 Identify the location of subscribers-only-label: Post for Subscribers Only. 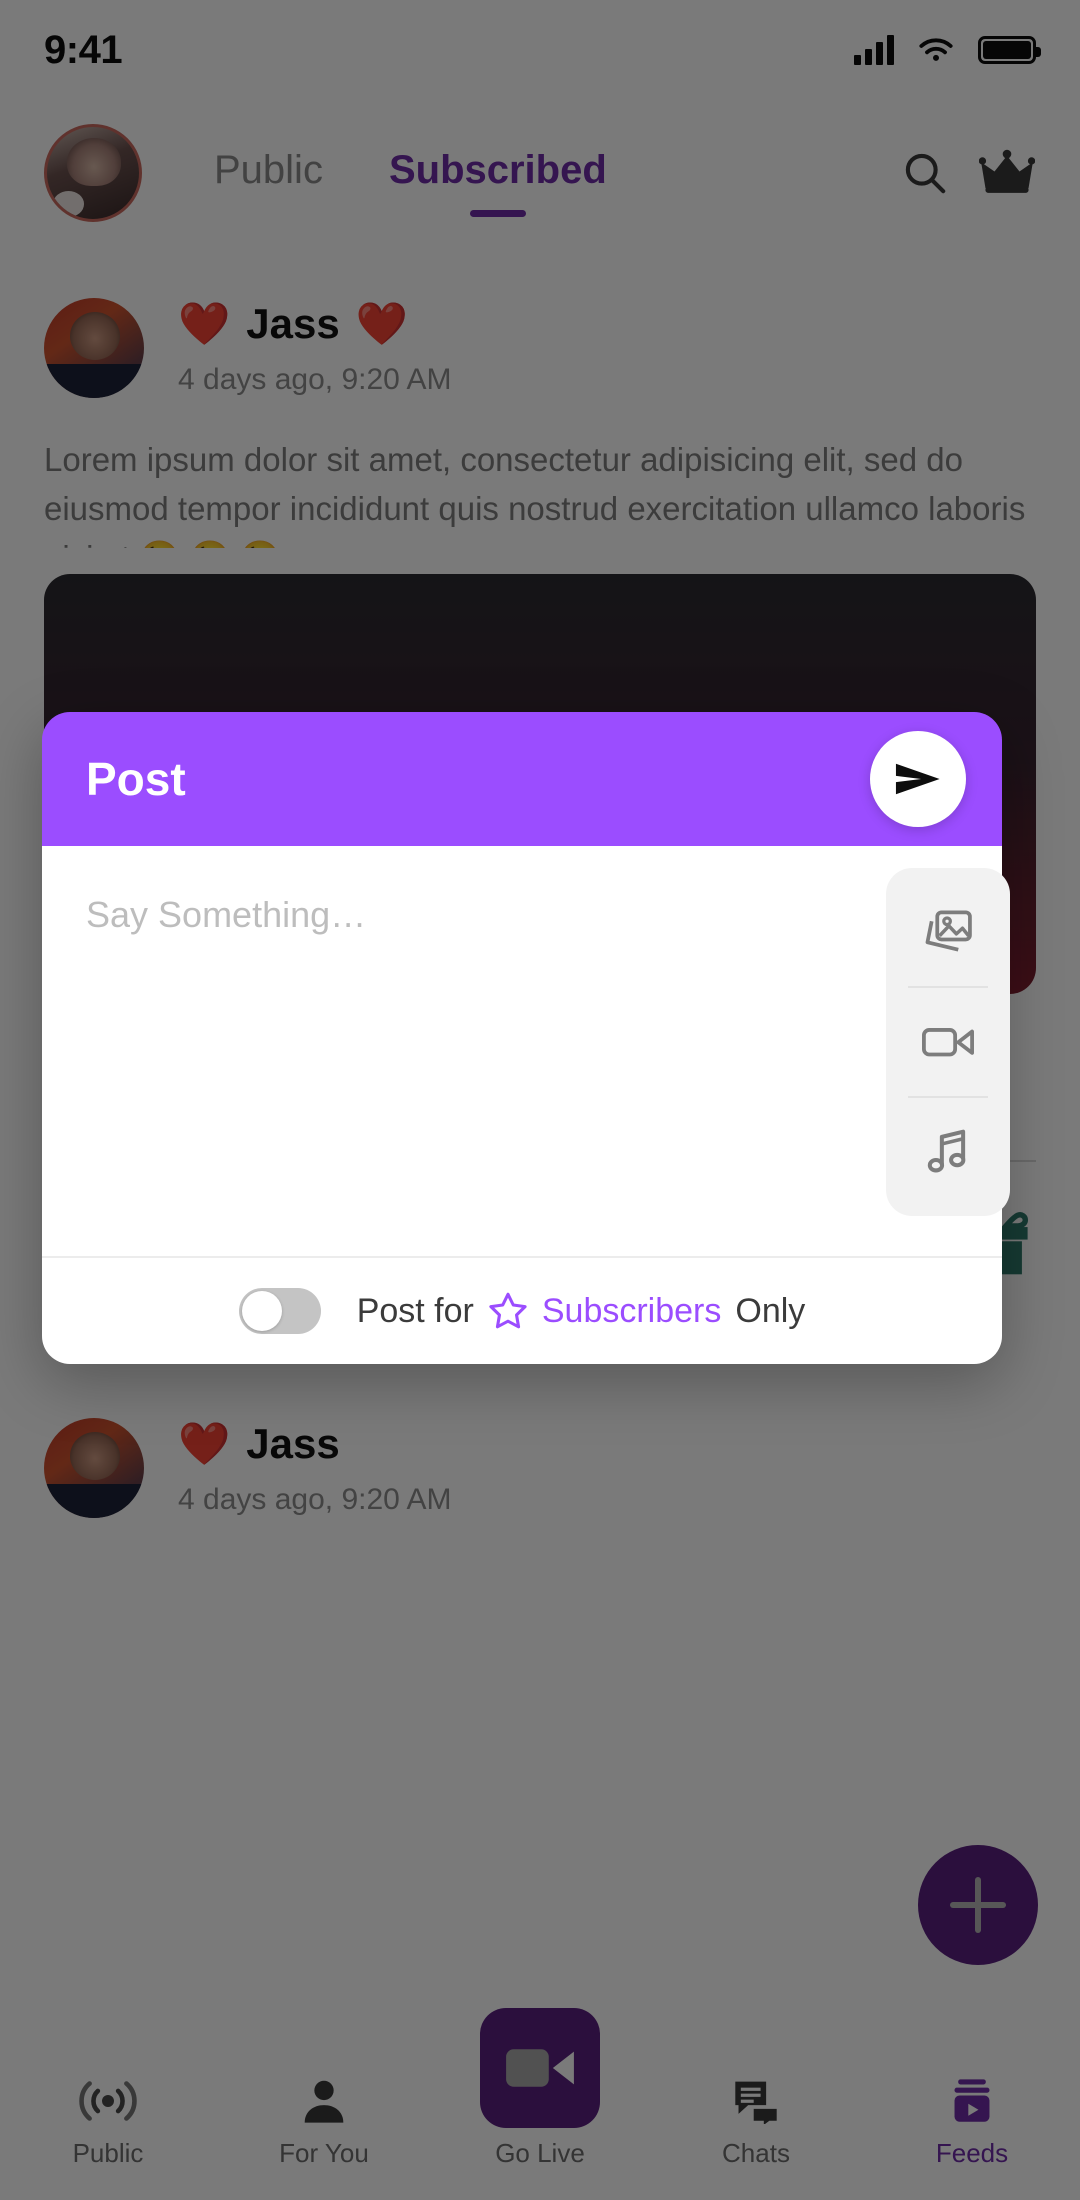
(581, 1311).